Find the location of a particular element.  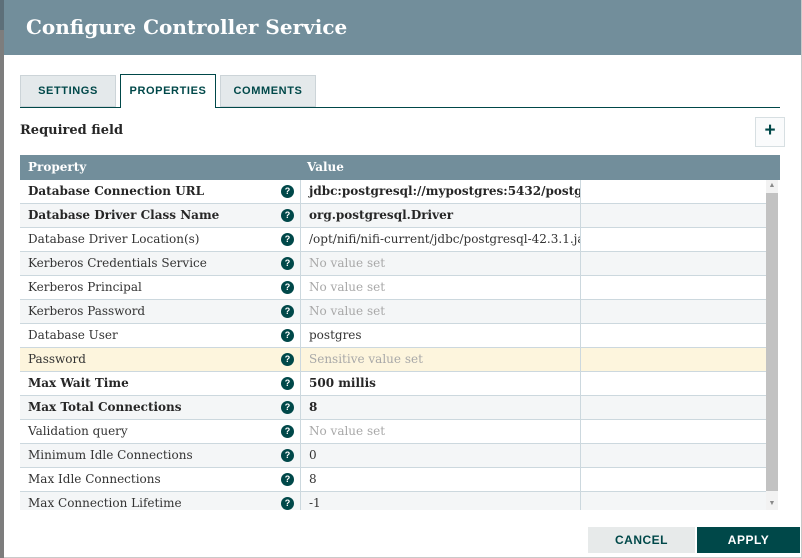

property-cell: Max Total Connections? is located at coordinates (160, 407).